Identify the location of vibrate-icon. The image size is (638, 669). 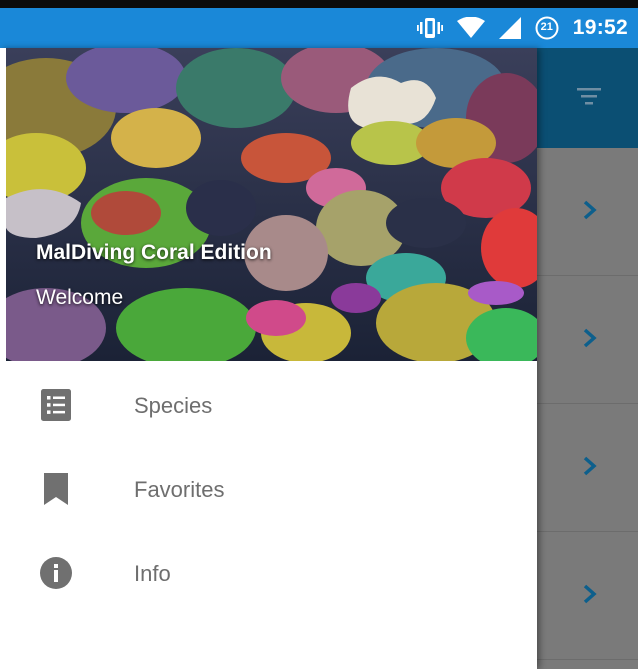
(429, 28).